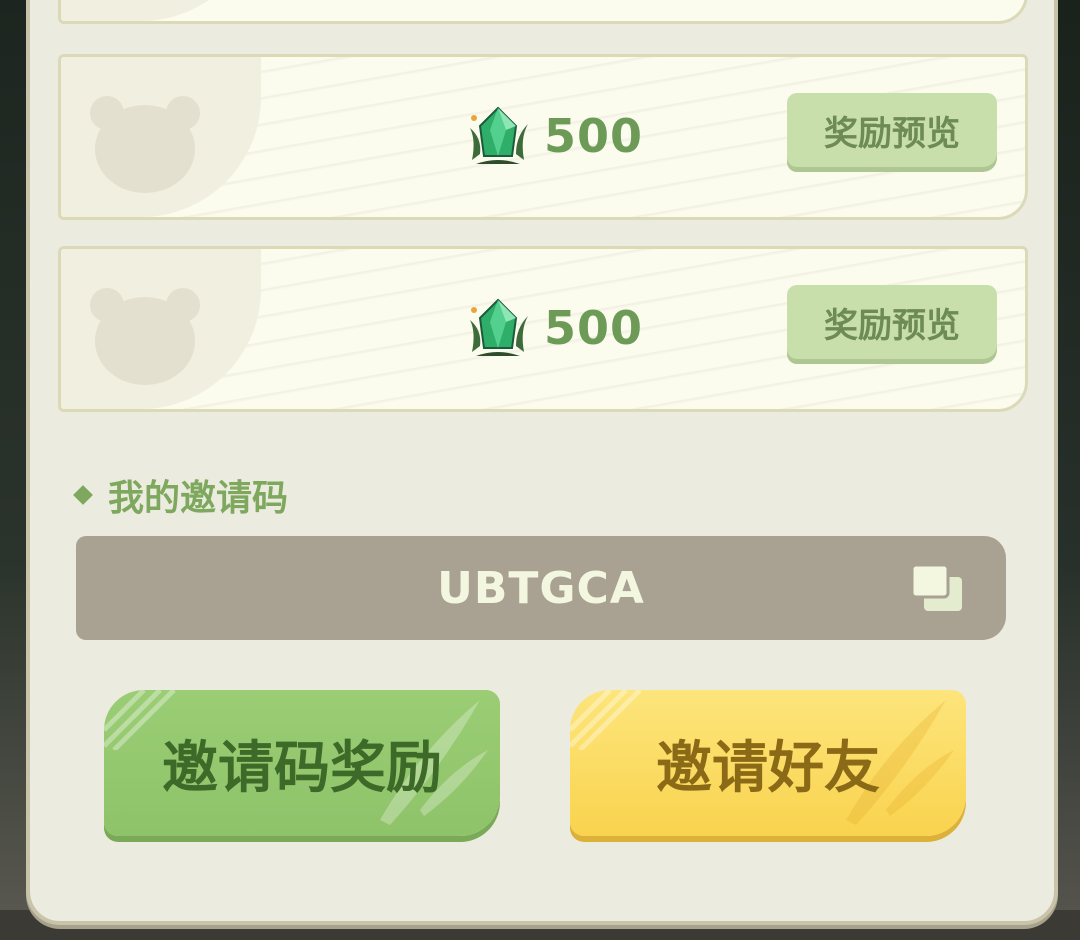 This screenshot has width=1080, height=940. I want to click on copy-icon, so click(938, 589).